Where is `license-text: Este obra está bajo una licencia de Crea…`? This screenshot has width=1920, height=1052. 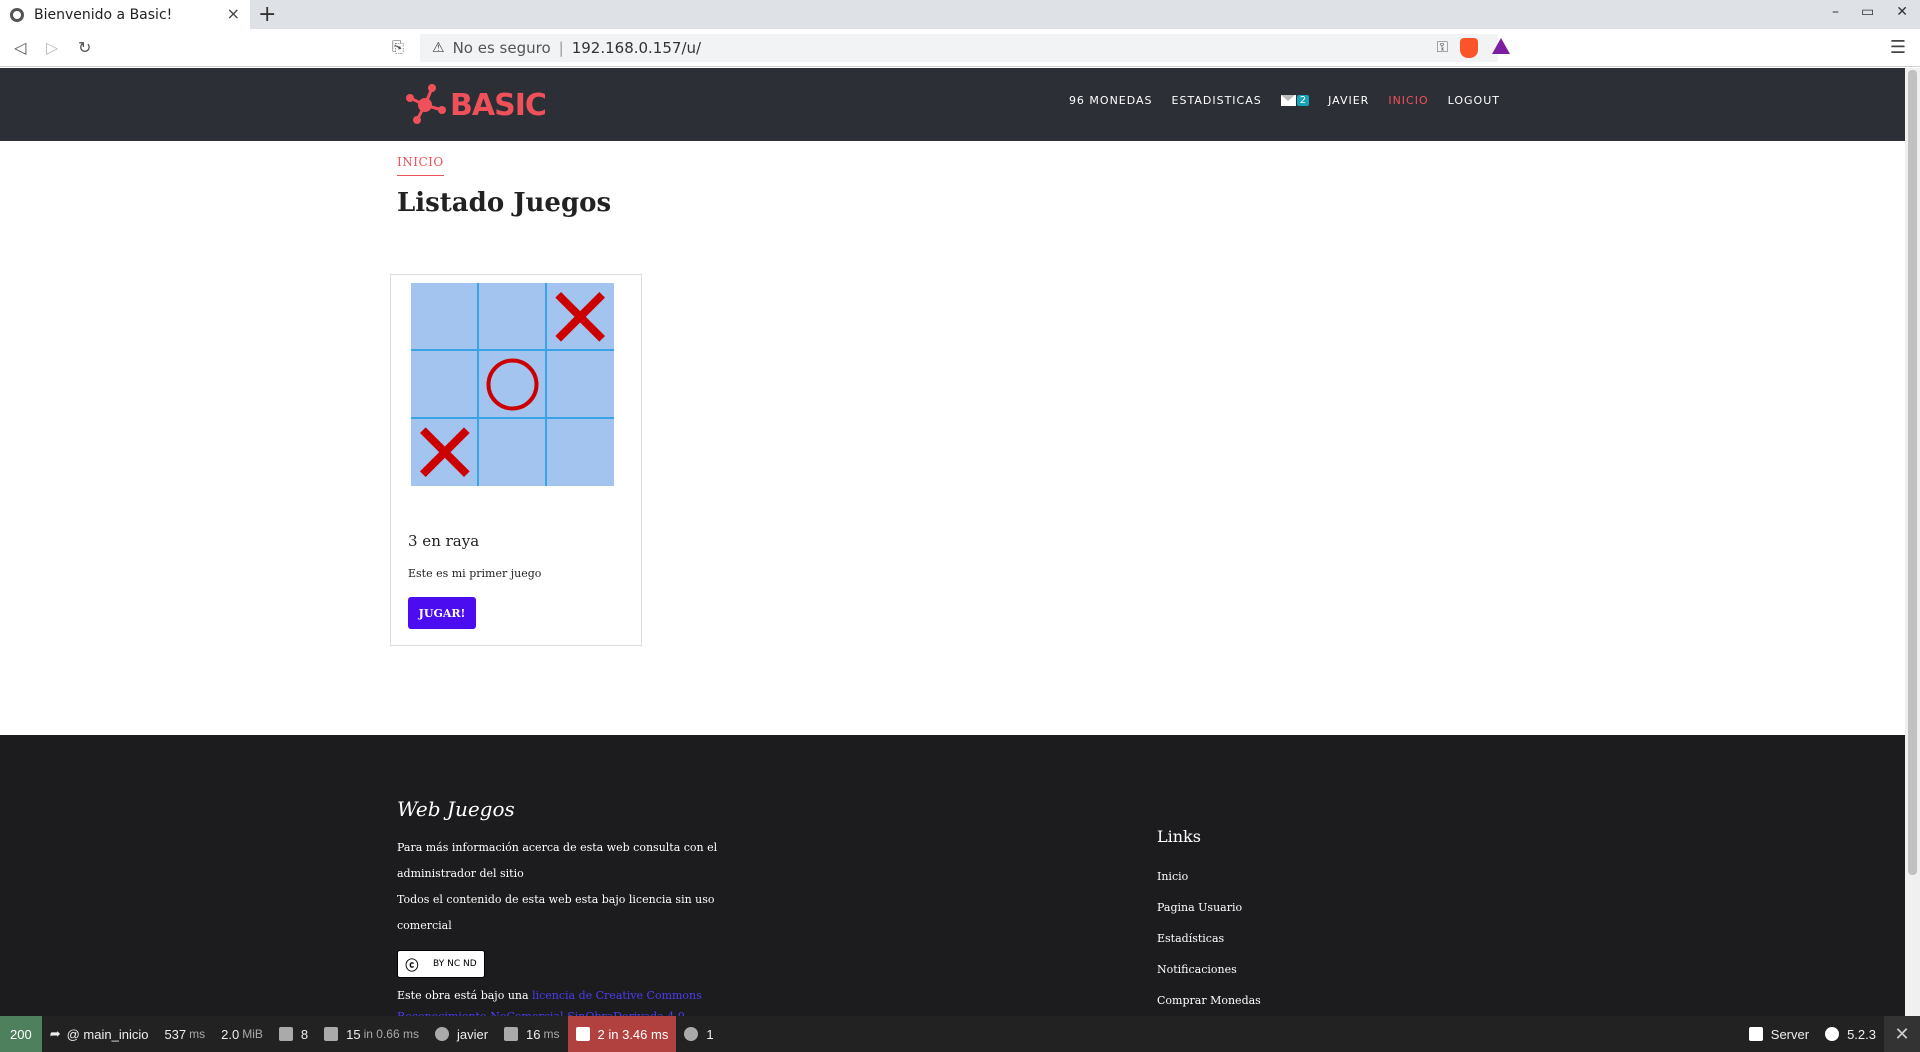
license-text: Este obra está bajo una licencia de Crea… is located at coordinates (577, 1000).